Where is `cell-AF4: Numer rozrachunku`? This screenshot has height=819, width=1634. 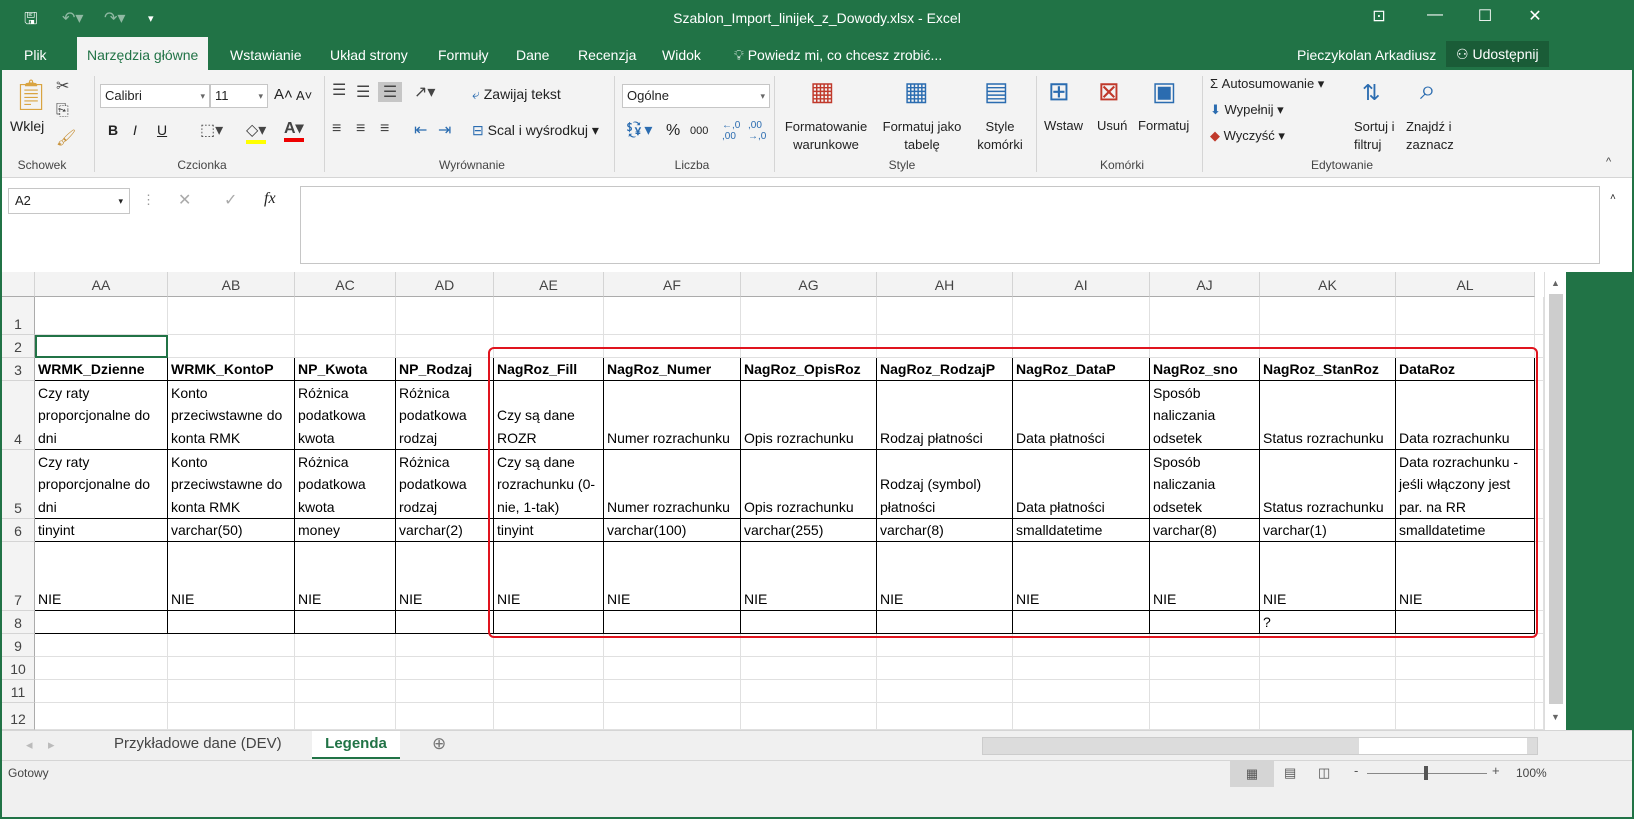
cell-AF4: Numer rozrachunku is located at coordinates (672, 415).